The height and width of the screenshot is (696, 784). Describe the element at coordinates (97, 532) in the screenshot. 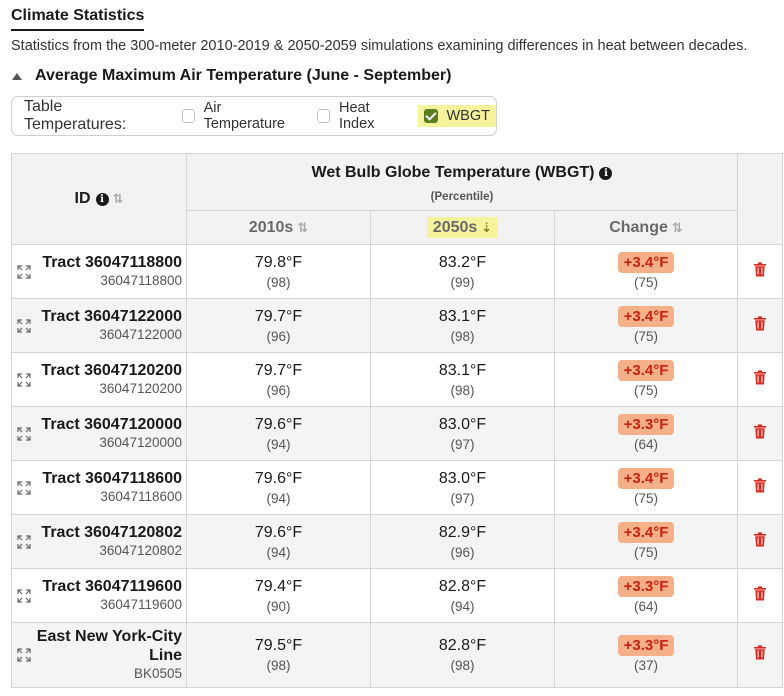

I see `row-name: Tract 36047120802` at that location.